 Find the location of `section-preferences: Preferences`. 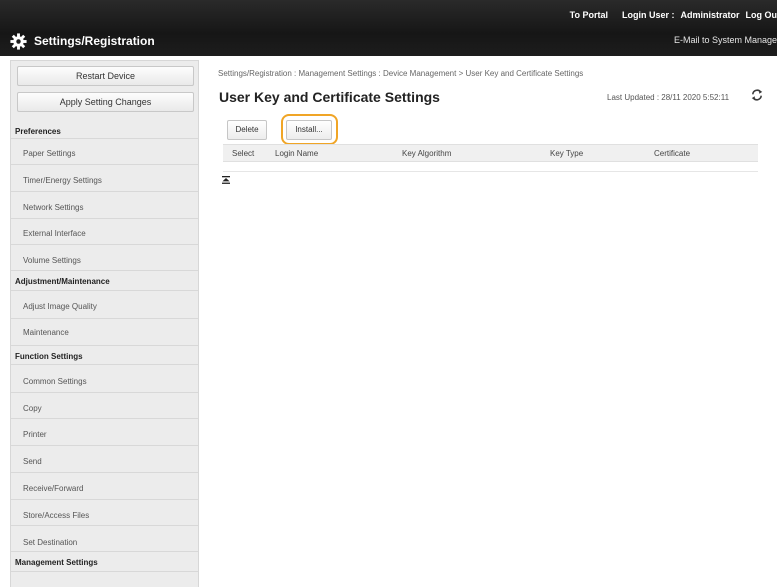

section-preferences: Preferences is located at coordinates (38, 131).